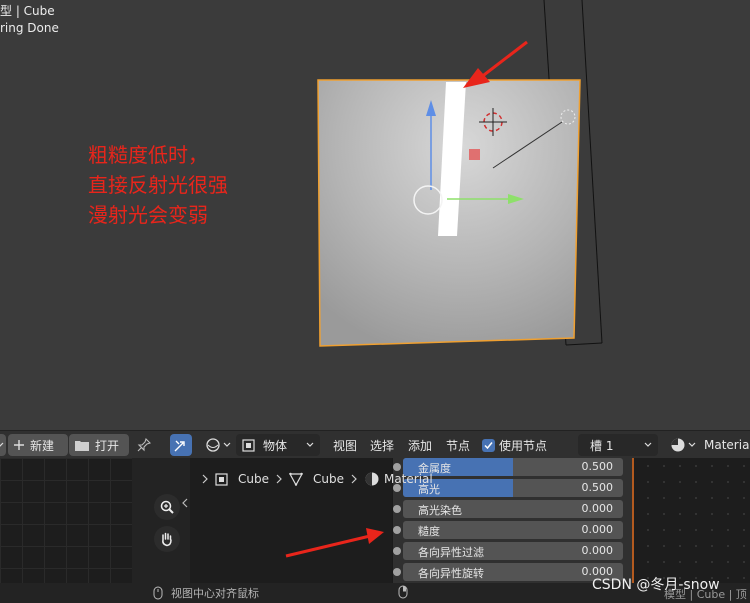 The image size is (750, 603). I want to click on material-browse-dropdown: Material, so click(707, 445).